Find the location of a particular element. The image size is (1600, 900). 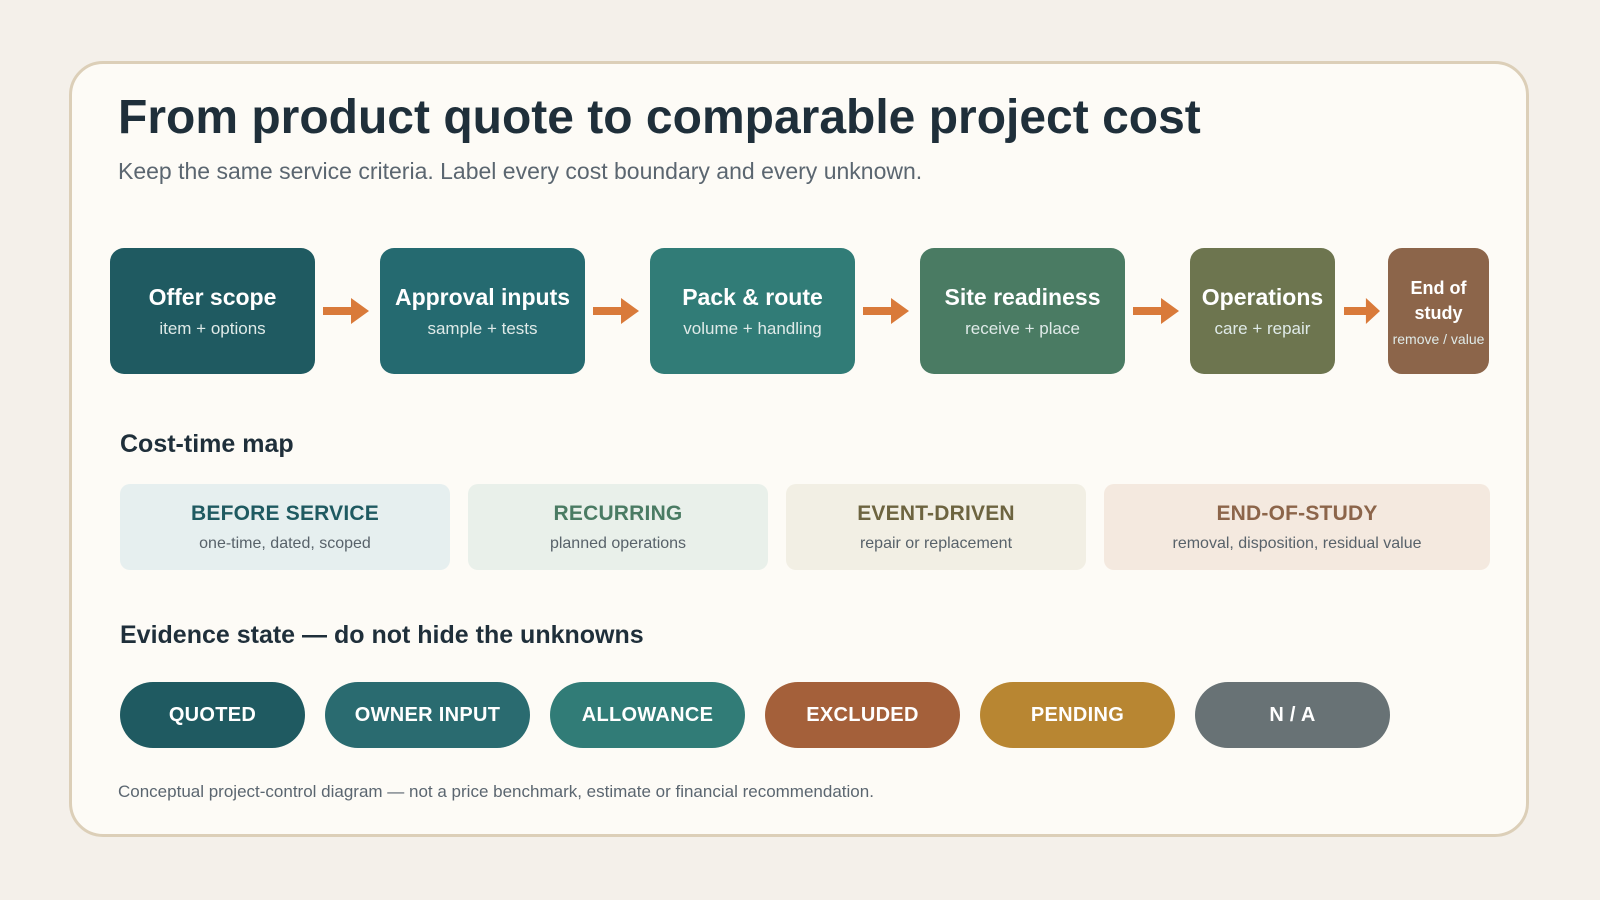

step-title: Pack & route is located at coordinates (752, 297).